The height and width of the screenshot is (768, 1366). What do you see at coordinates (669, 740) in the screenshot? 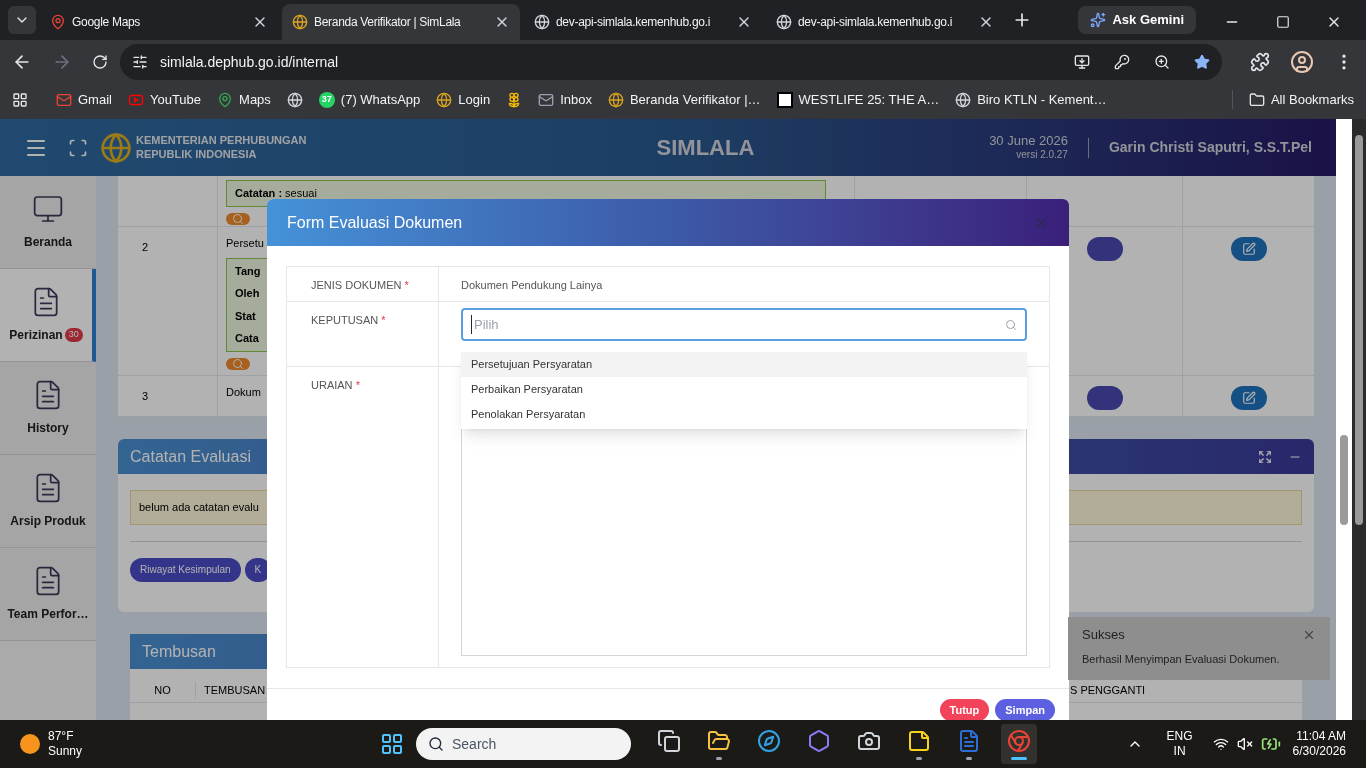
I see `windows-icon` at bounding box center [669, 740].